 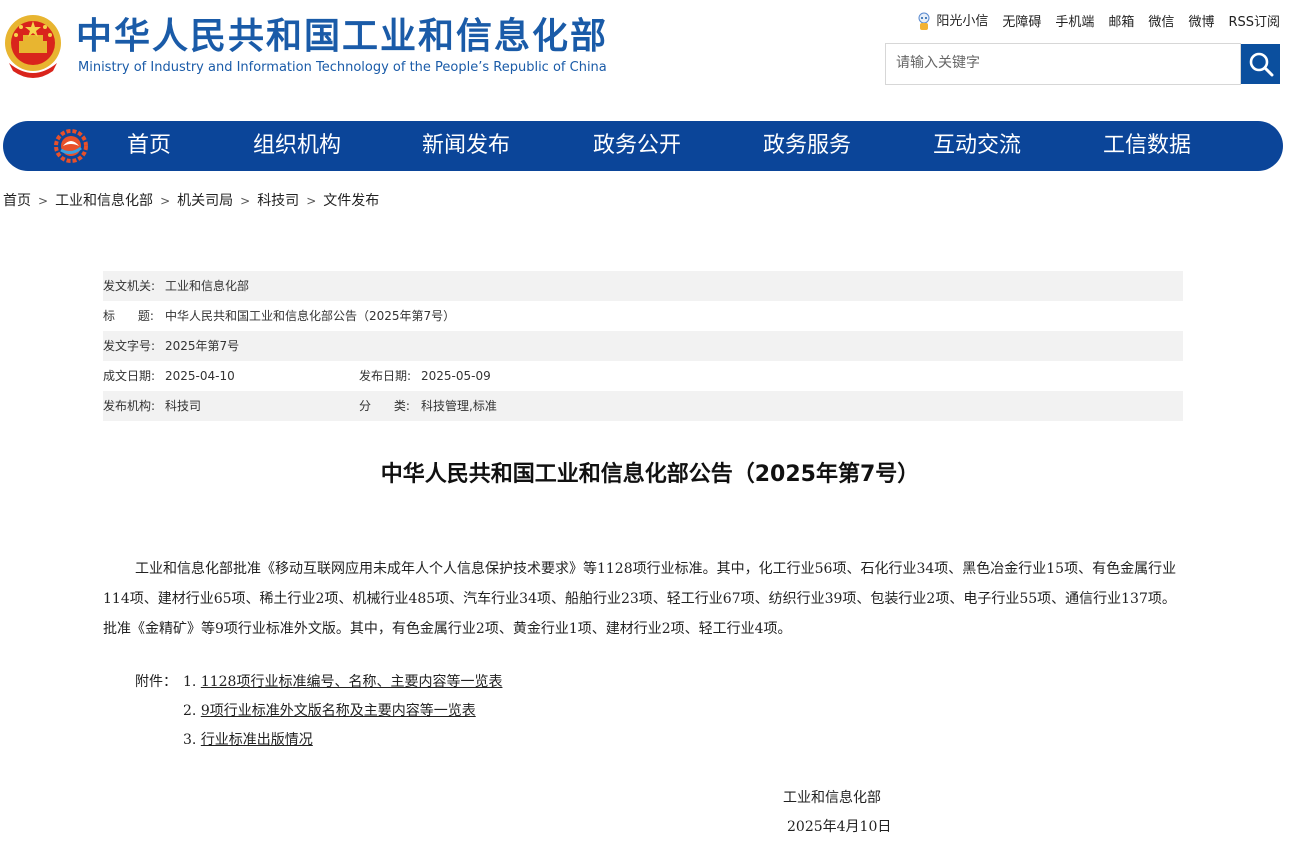 What do you see at coordinates (1147, 146) in the screenshot?
I see `nav-data: 工信数据` at bounding box center [1147, 146].